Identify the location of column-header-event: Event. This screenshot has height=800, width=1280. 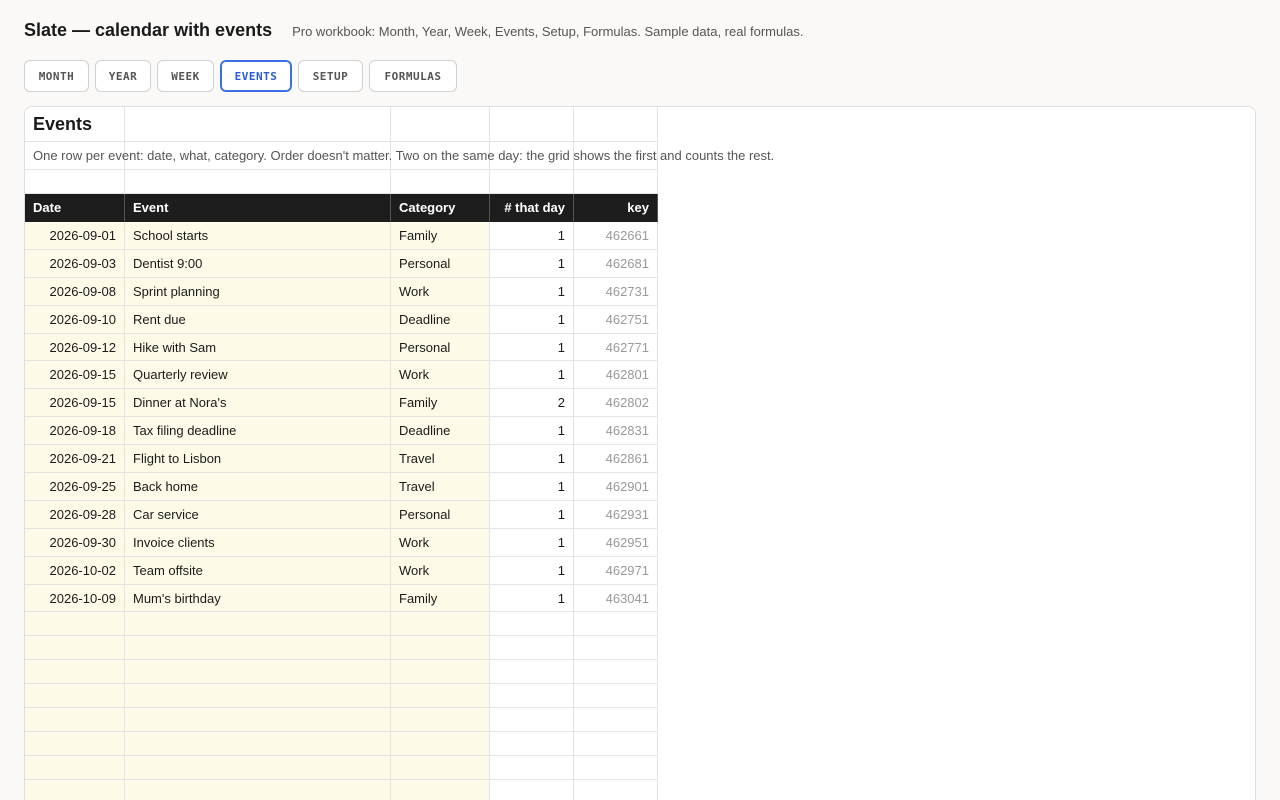
(258, 208).